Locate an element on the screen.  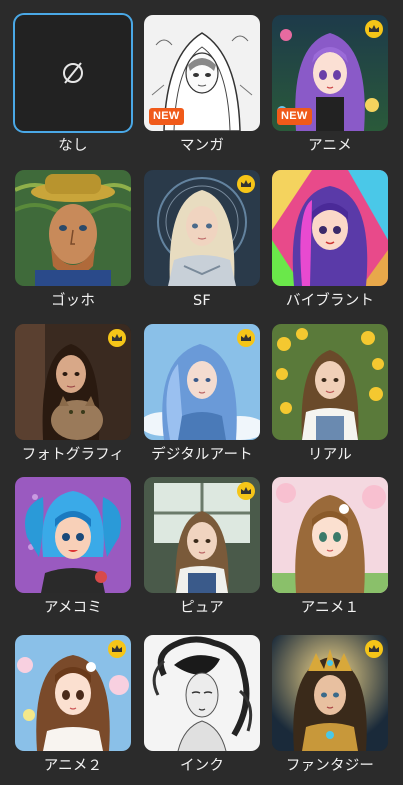
style-label: フォトグラフィ is located at coordinates (73, 455).